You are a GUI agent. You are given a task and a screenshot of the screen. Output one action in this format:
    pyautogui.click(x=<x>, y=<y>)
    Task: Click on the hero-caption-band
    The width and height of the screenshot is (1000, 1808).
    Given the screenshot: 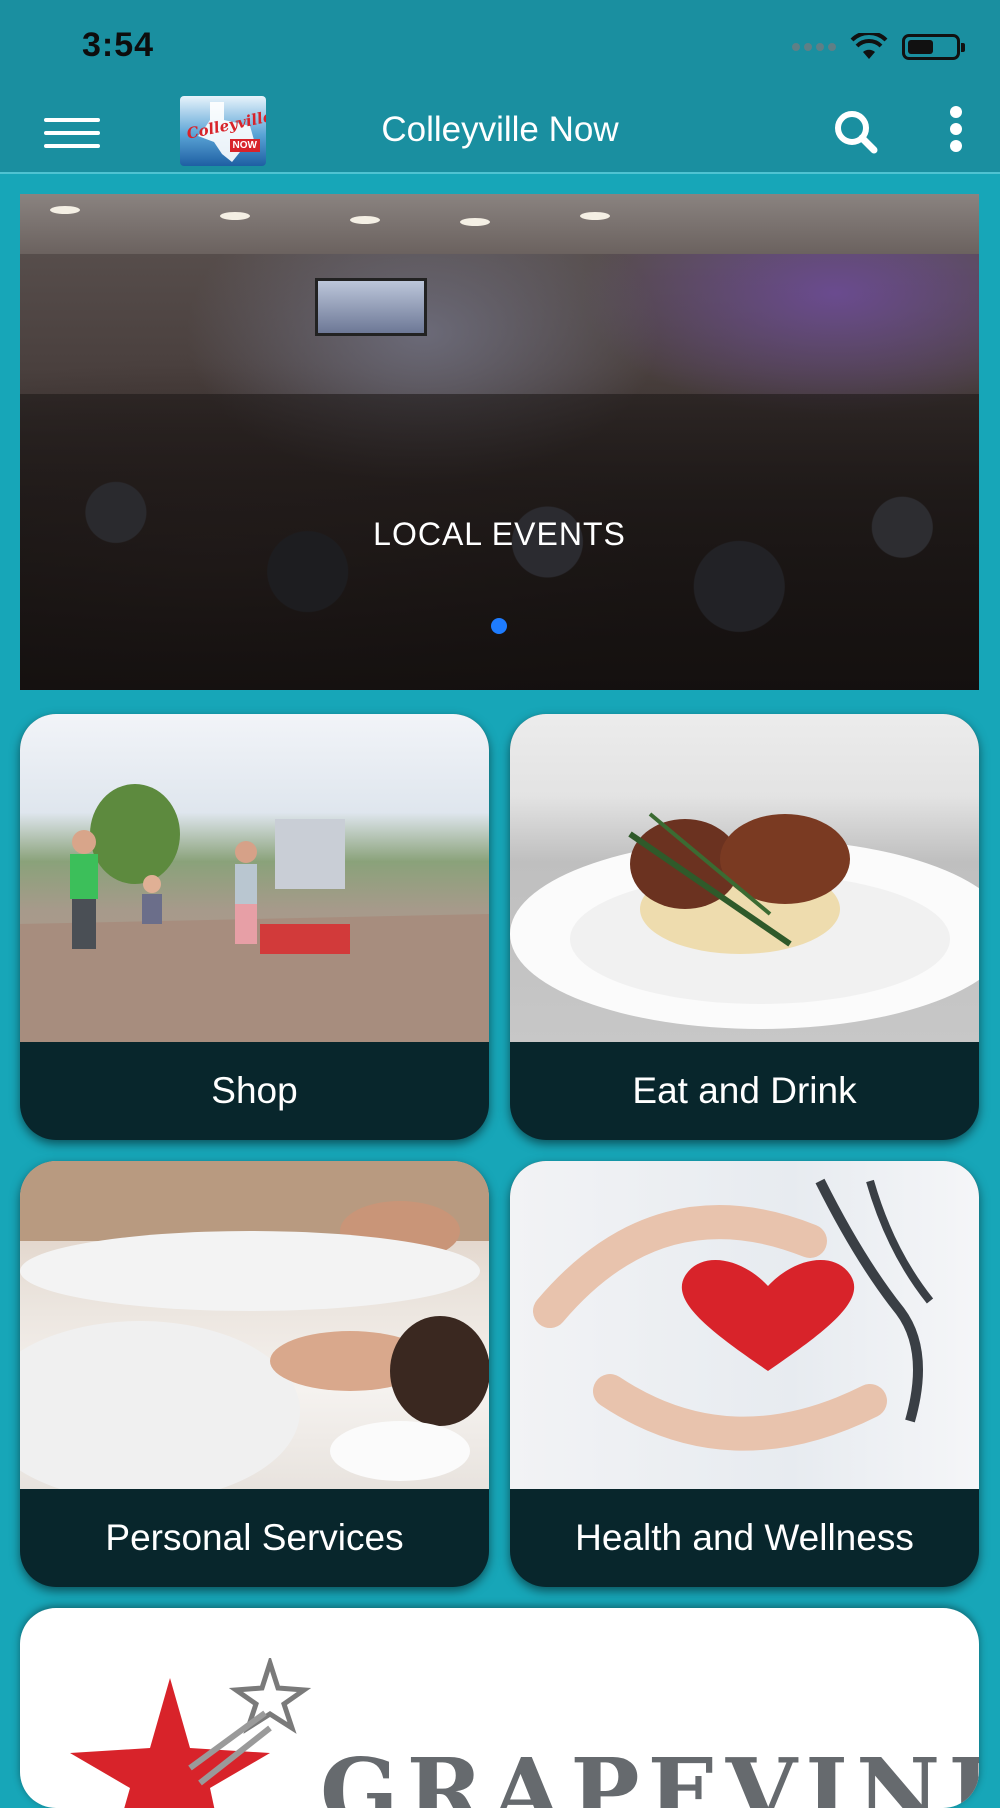 What is the action you would take?
    pyautogui.click(x=499, y=646)
    